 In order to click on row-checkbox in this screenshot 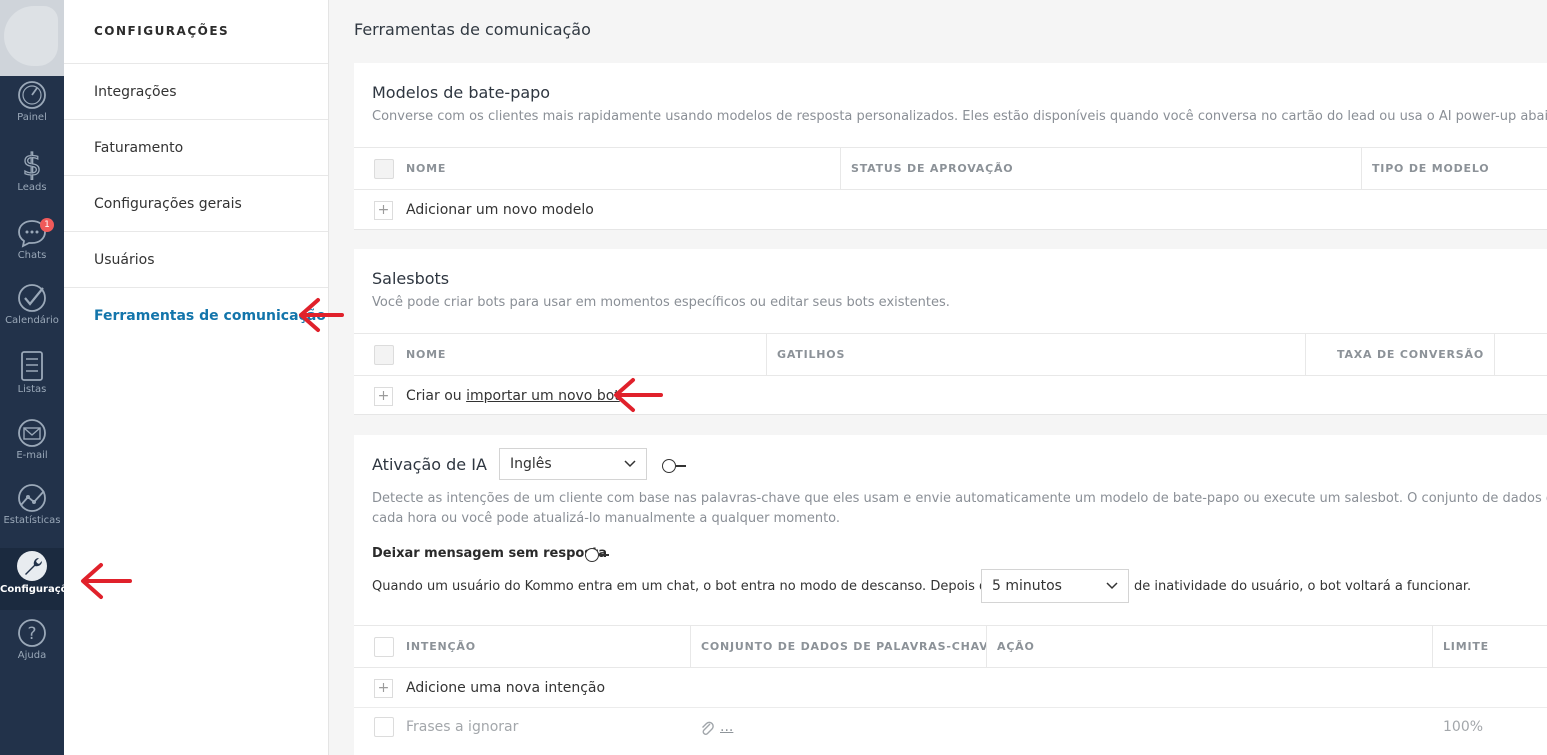, I will do `click(384, 727)`.